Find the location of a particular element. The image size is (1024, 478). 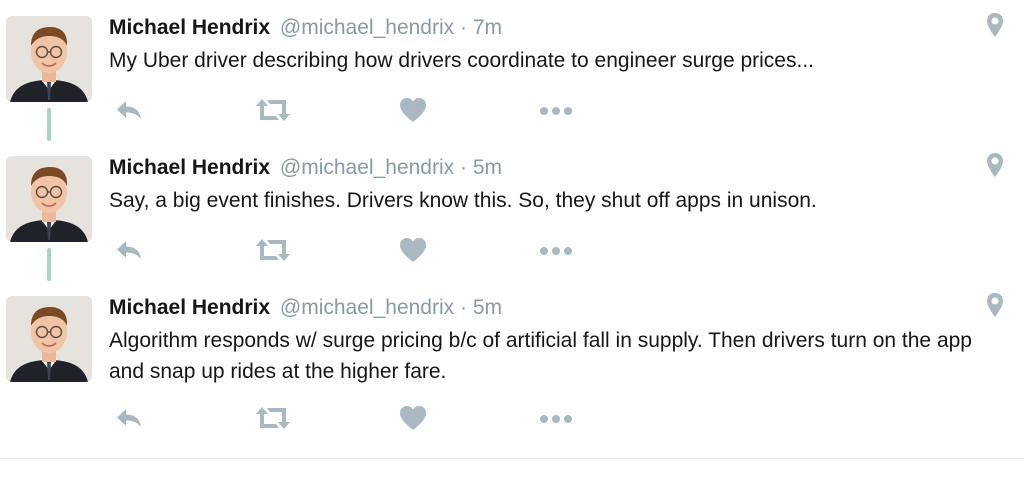

timestamp: 7m is located at coordinates (487, 27).